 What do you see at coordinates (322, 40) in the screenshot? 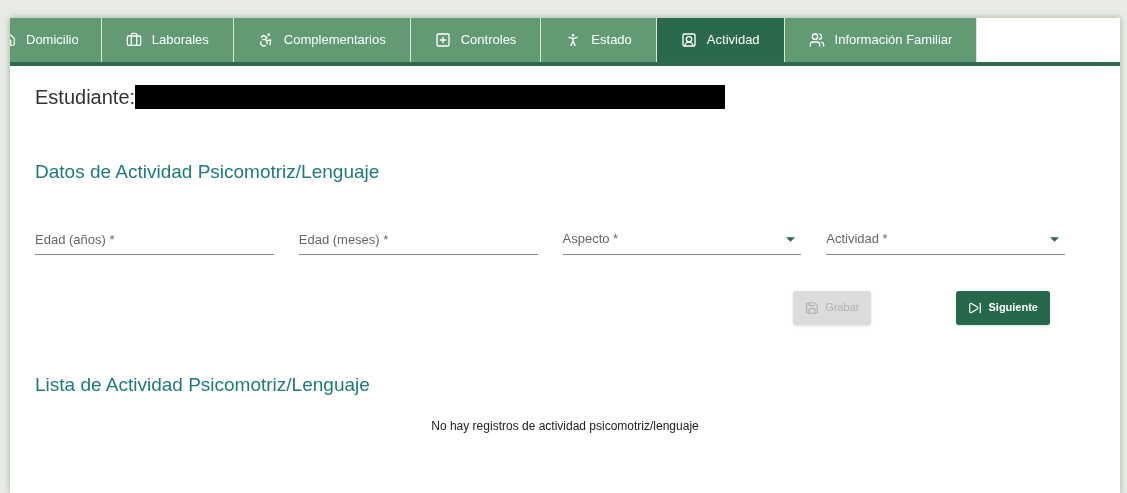
I see `tab: Complementarios` at bounding box center [322, 40].